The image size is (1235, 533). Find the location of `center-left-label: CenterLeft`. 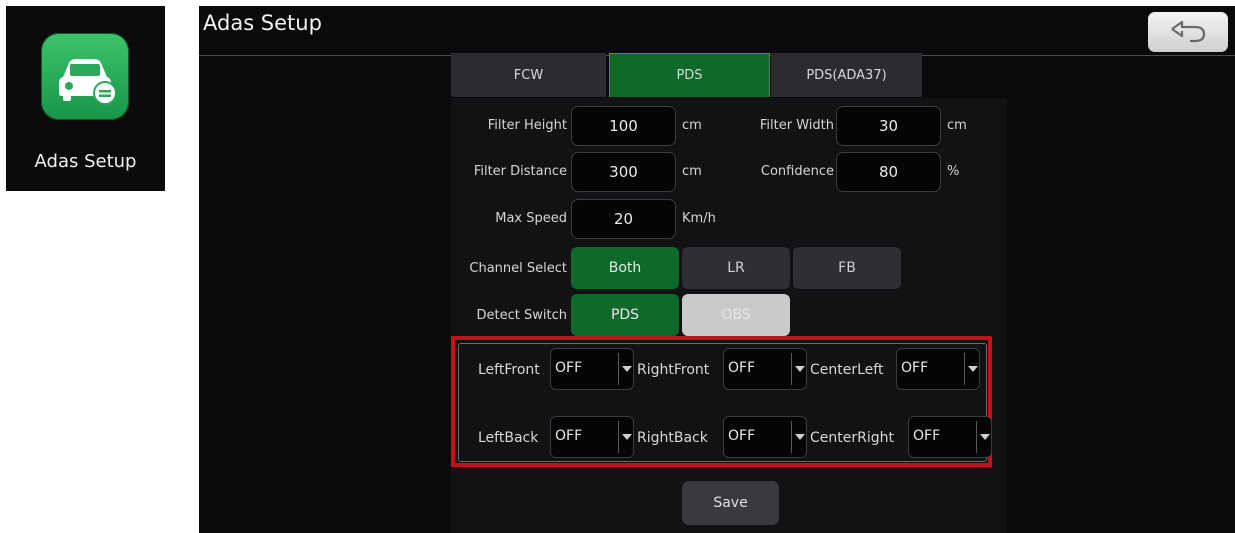

center-left-label: CenterLeft is located at coordinates (847, 370).